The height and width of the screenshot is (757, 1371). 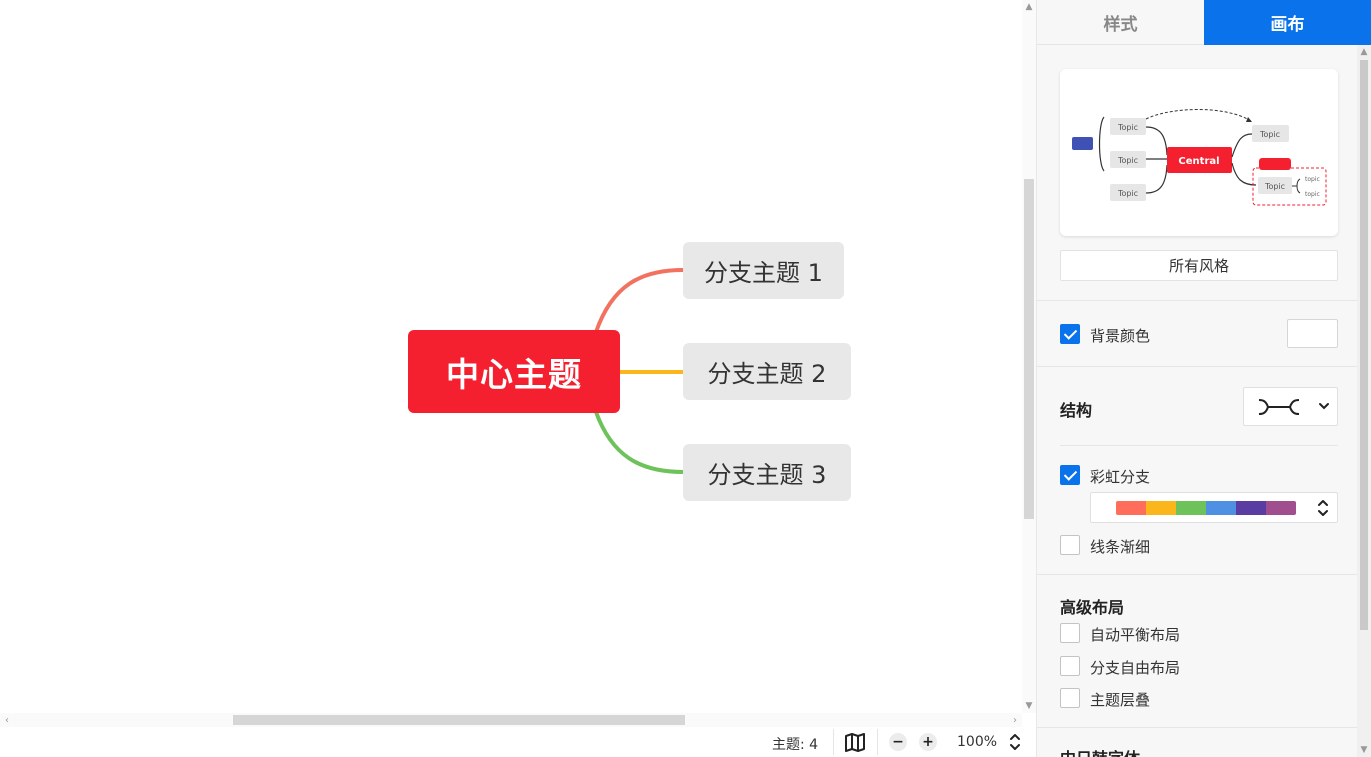 What do you see at coordinates (1198, 161) in the screenshot?
I see `preview-central-text: Central` at bounding box center [1198, 161].